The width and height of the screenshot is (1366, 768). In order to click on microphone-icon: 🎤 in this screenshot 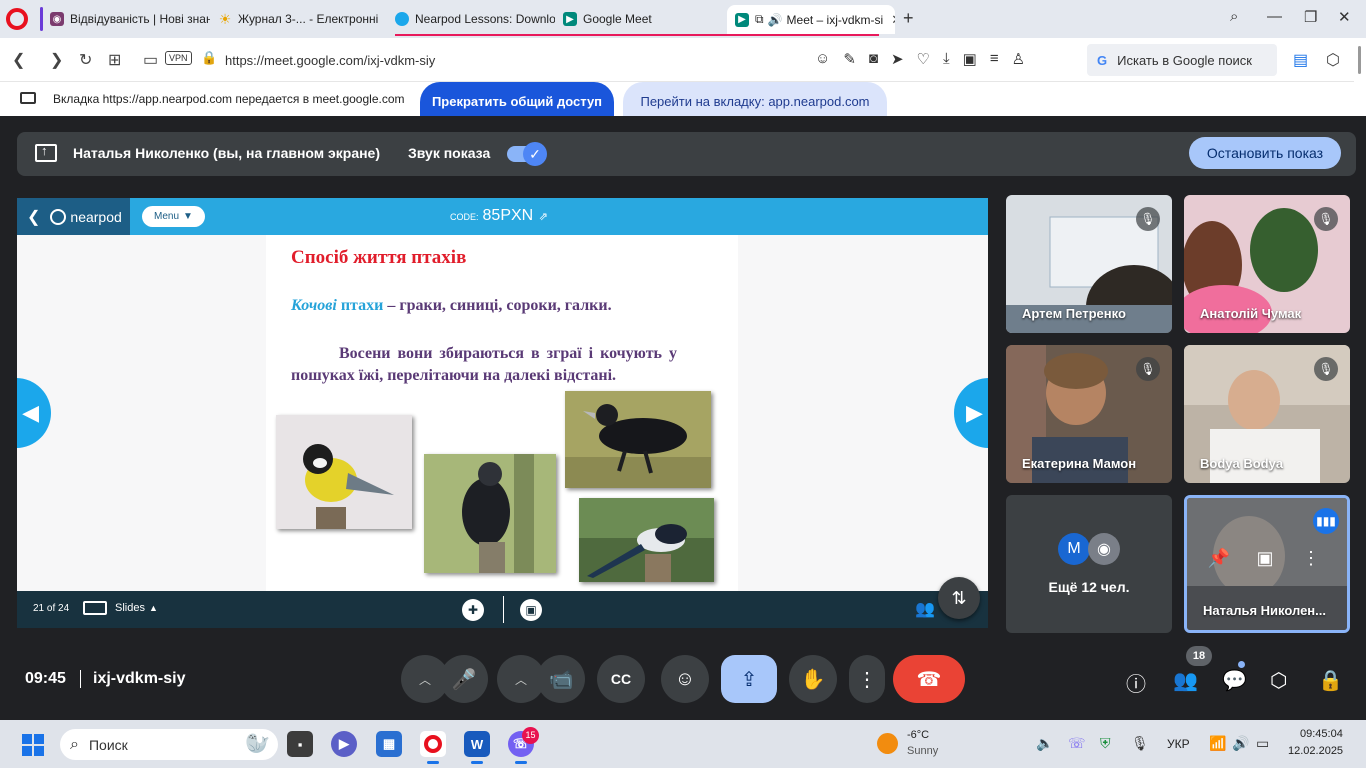, I will do `click(464, 679)`.